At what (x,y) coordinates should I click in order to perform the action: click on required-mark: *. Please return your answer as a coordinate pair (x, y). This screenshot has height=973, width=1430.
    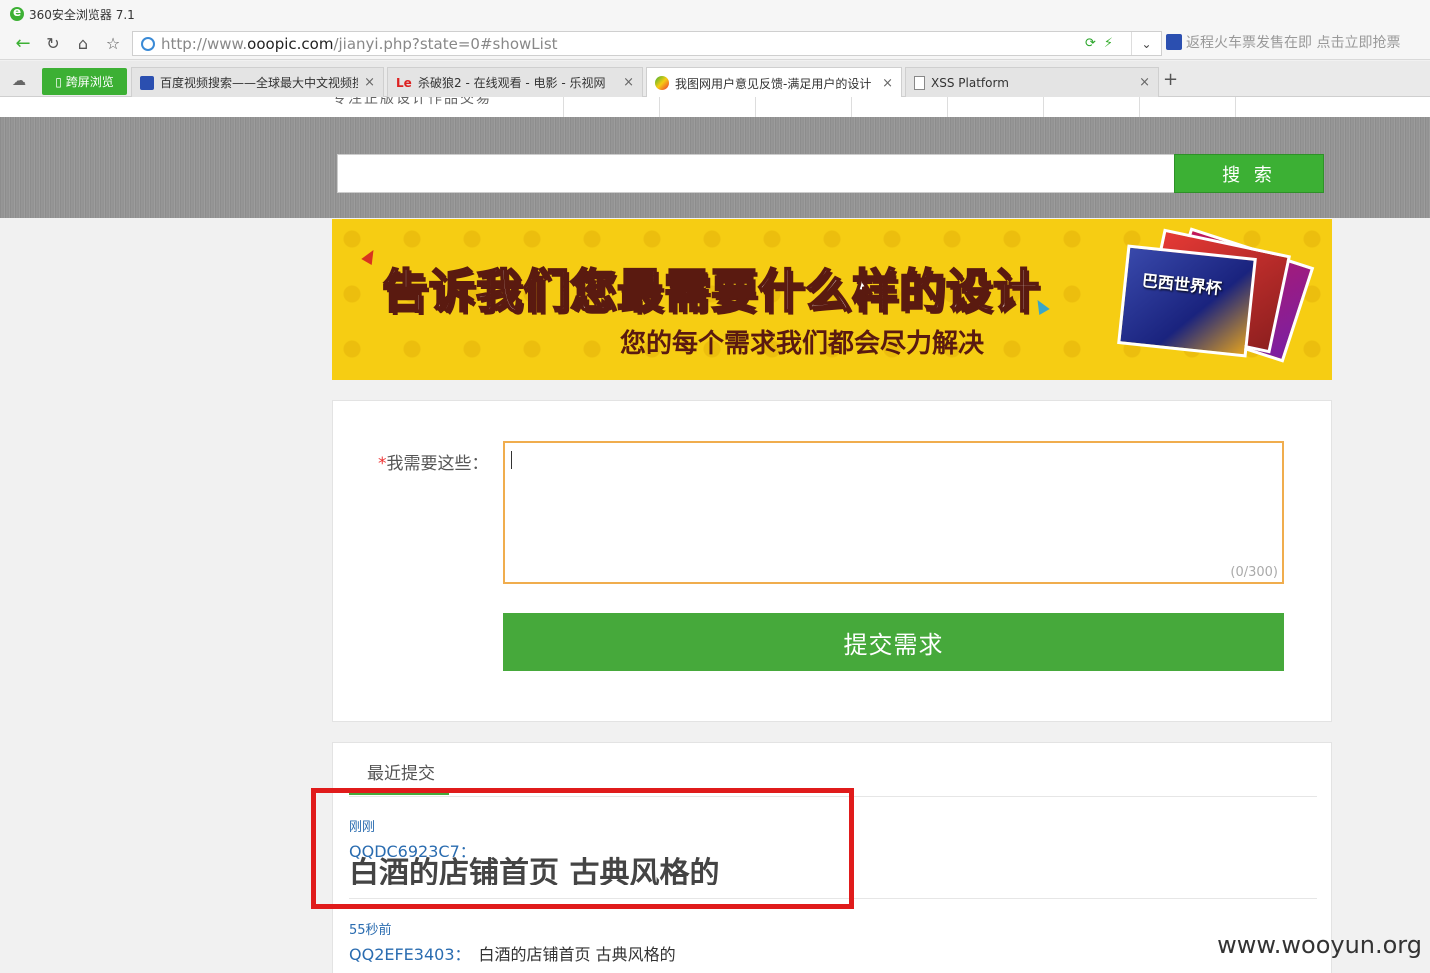
    Looking at the image, I should click on (382, 464).